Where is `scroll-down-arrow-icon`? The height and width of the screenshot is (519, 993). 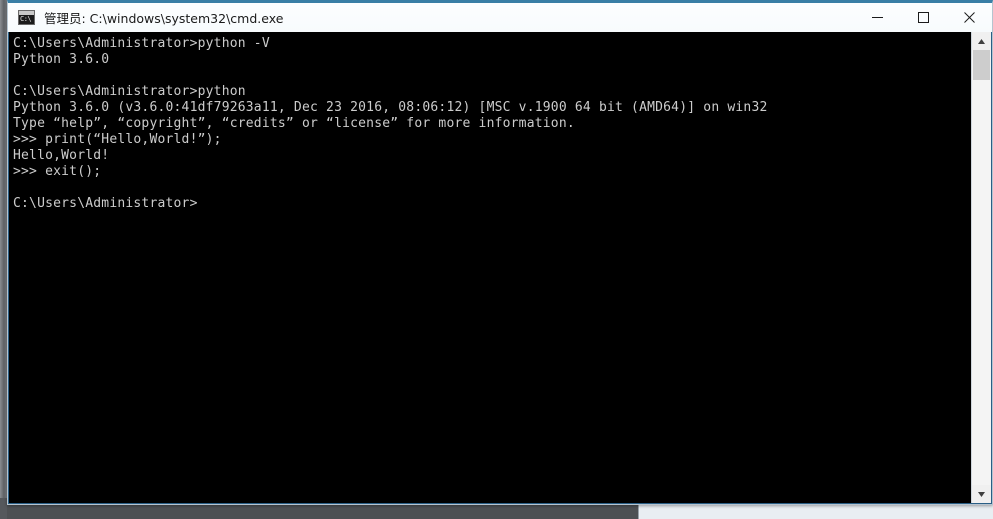 scroll-down-arrow-icon is located at coordinates (981, 494).